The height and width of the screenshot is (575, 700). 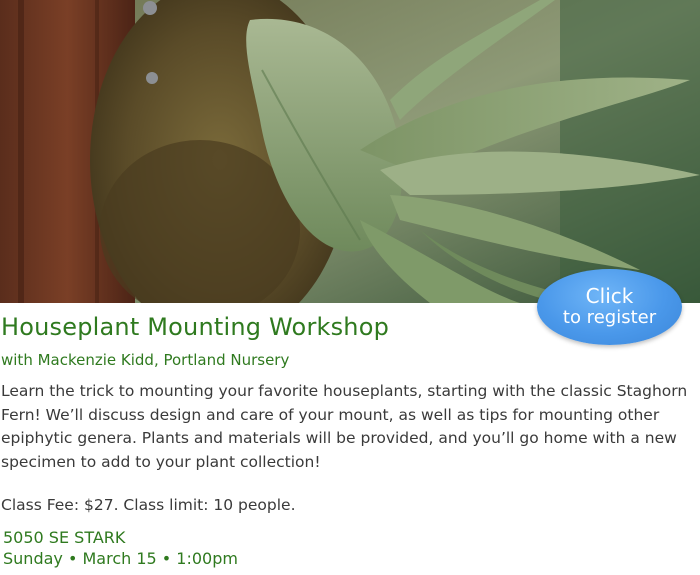 I want to click on click-to-register-button: Click to register, so click(x=609, y=307).